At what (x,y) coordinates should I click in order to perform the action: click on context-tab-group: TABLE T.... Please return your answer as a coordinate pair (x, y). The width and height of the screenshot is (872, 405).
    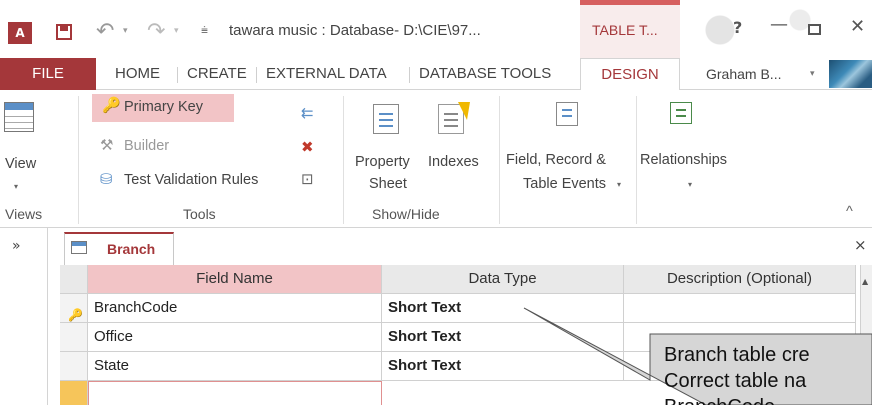
    Looking at the image, I should click on (630, 29).